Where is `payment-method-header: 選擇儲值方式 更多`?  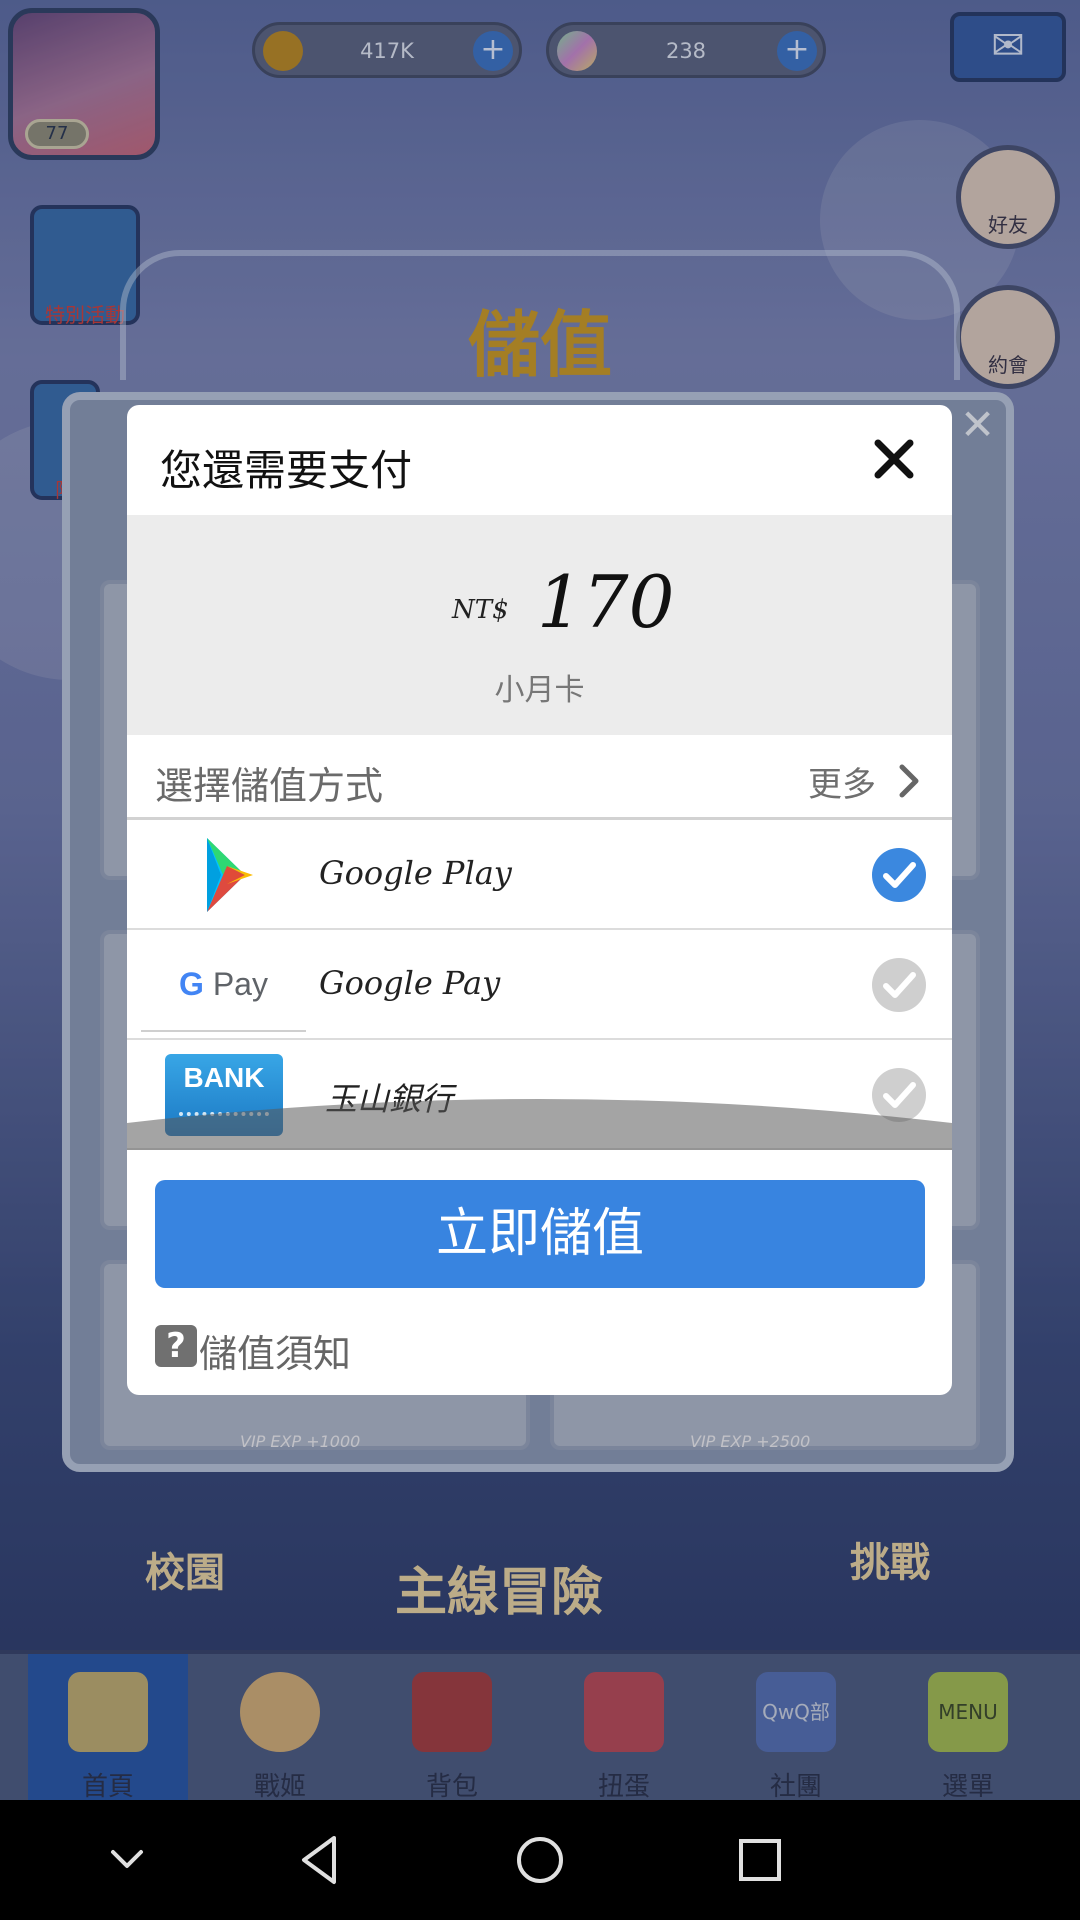 payment-method-header: 選擇儲值方式 更多 is located at coordinates (539, 777).